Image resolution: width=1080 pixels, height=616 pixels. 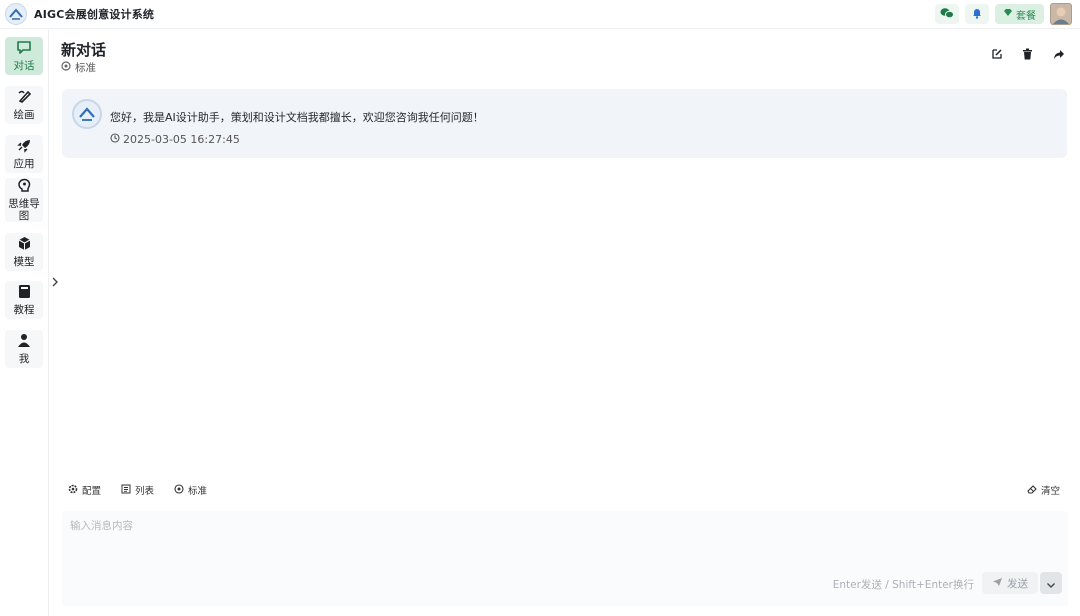 I want to click on brush-icon, so click(x=24, y=98).